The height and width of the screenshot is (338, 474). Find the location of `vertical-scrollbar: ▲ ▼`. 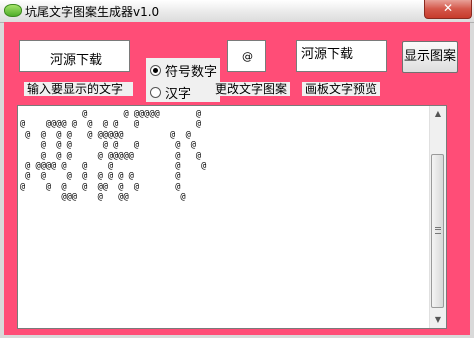

vertical-scrollbar: ▲ ▼ is located at coordinates (437, 217).